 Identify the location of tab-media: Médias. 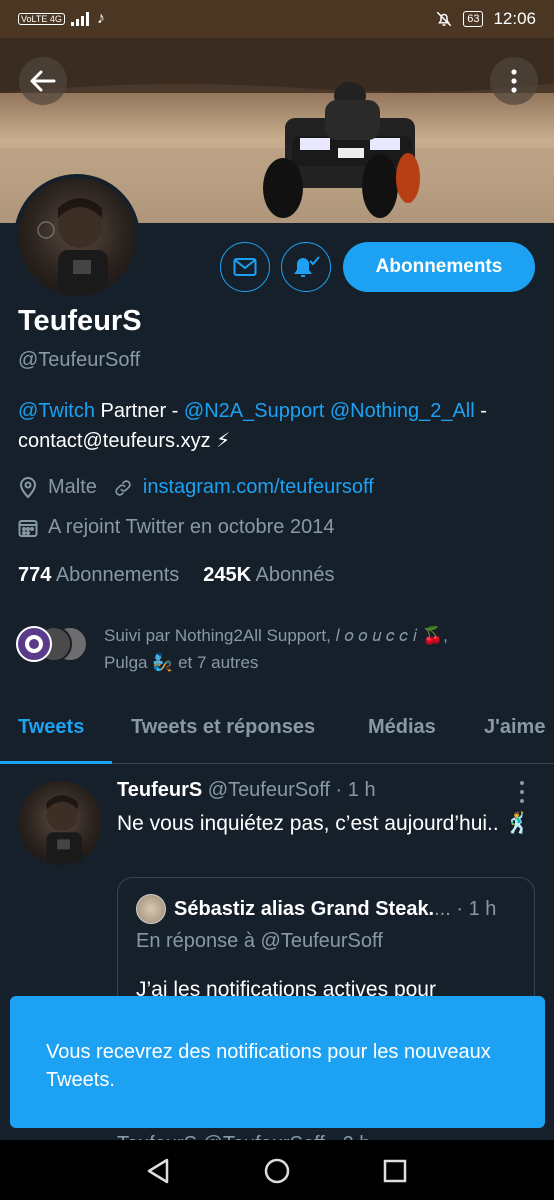
(402, 727).